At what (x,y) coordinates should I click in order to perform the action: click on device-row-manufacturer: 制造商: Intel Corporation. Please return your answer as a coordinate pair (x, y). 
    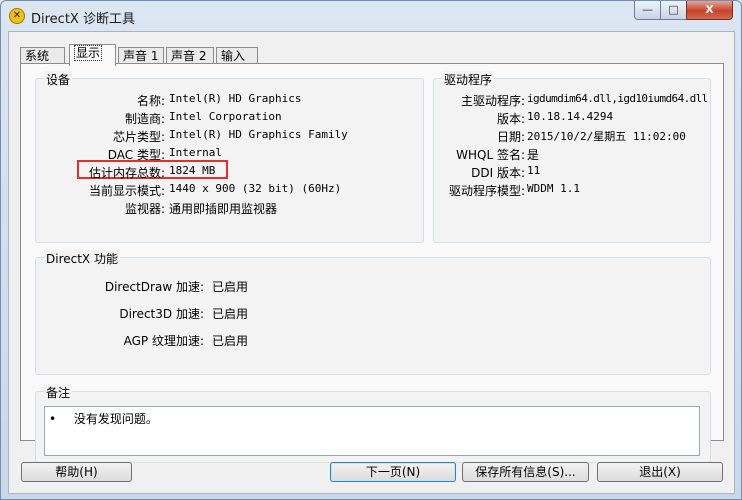
    Looking at the image, I should click on (230, 118).